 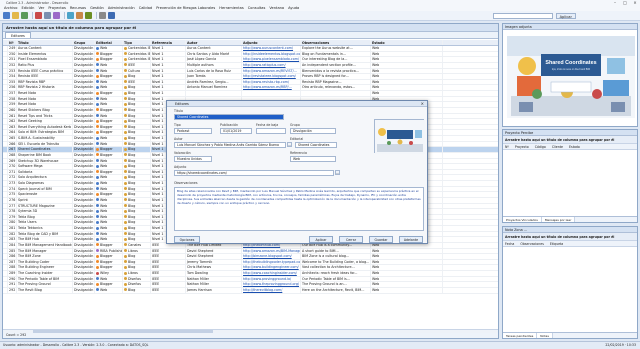 I want to click on col-estado: Estado, so click(x=573, y=146).